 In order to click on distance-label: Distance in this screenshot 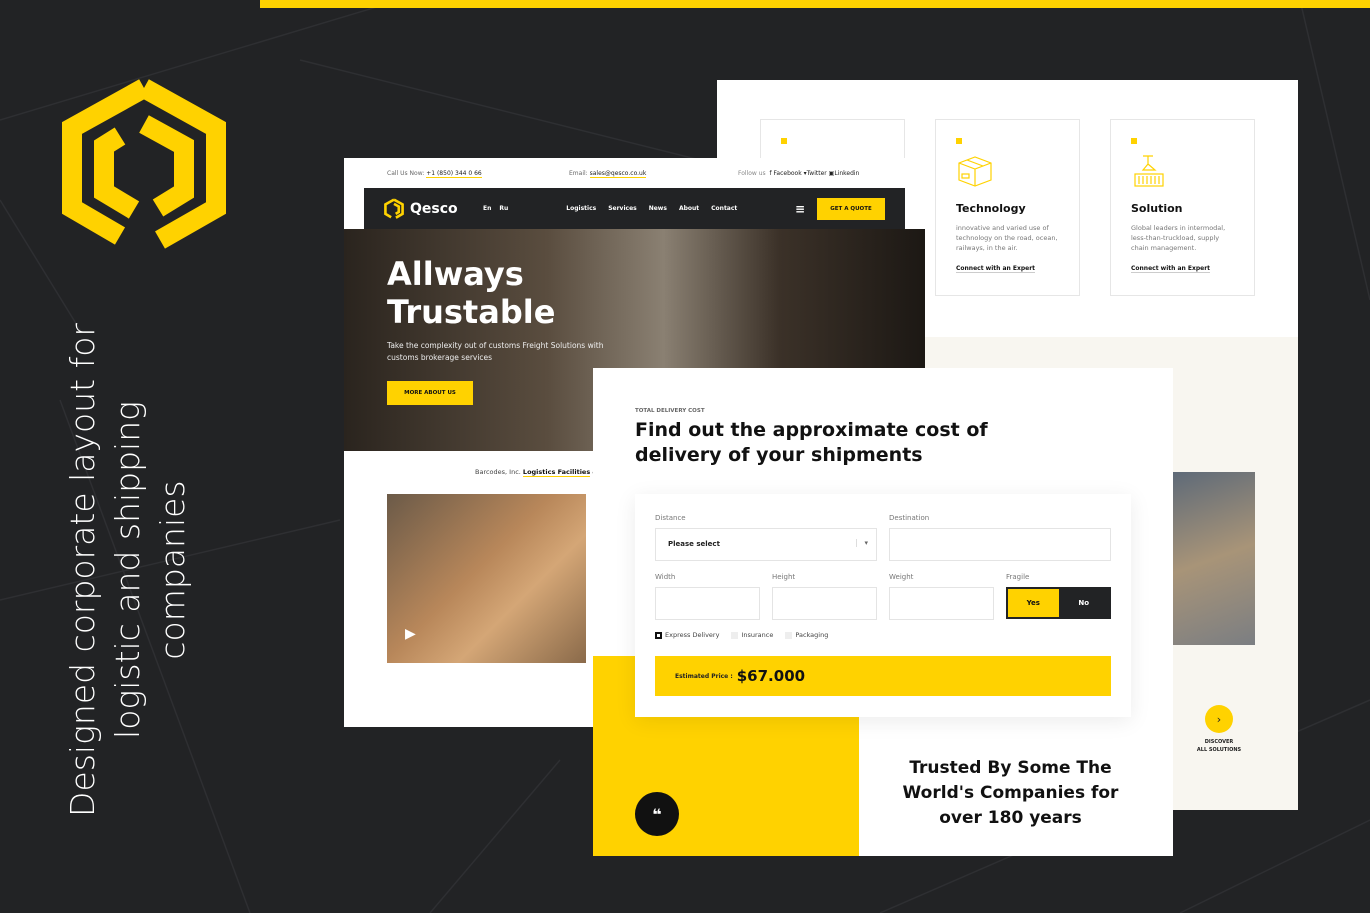, I will do `click(670, 518)`.